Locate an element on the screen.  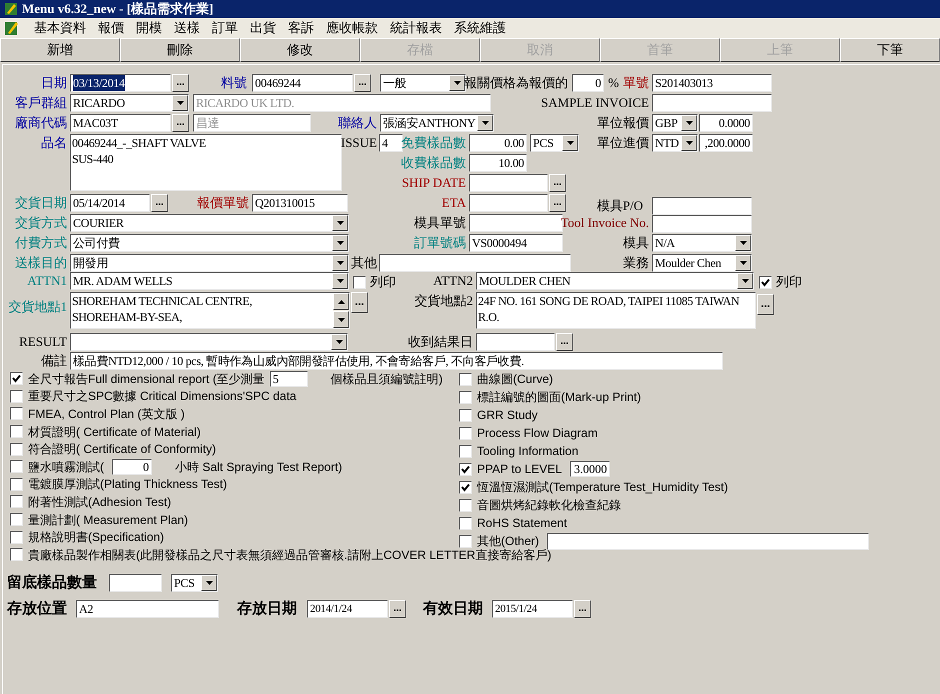
dropdown: 公司付費 is located at coordinates (209, 243).